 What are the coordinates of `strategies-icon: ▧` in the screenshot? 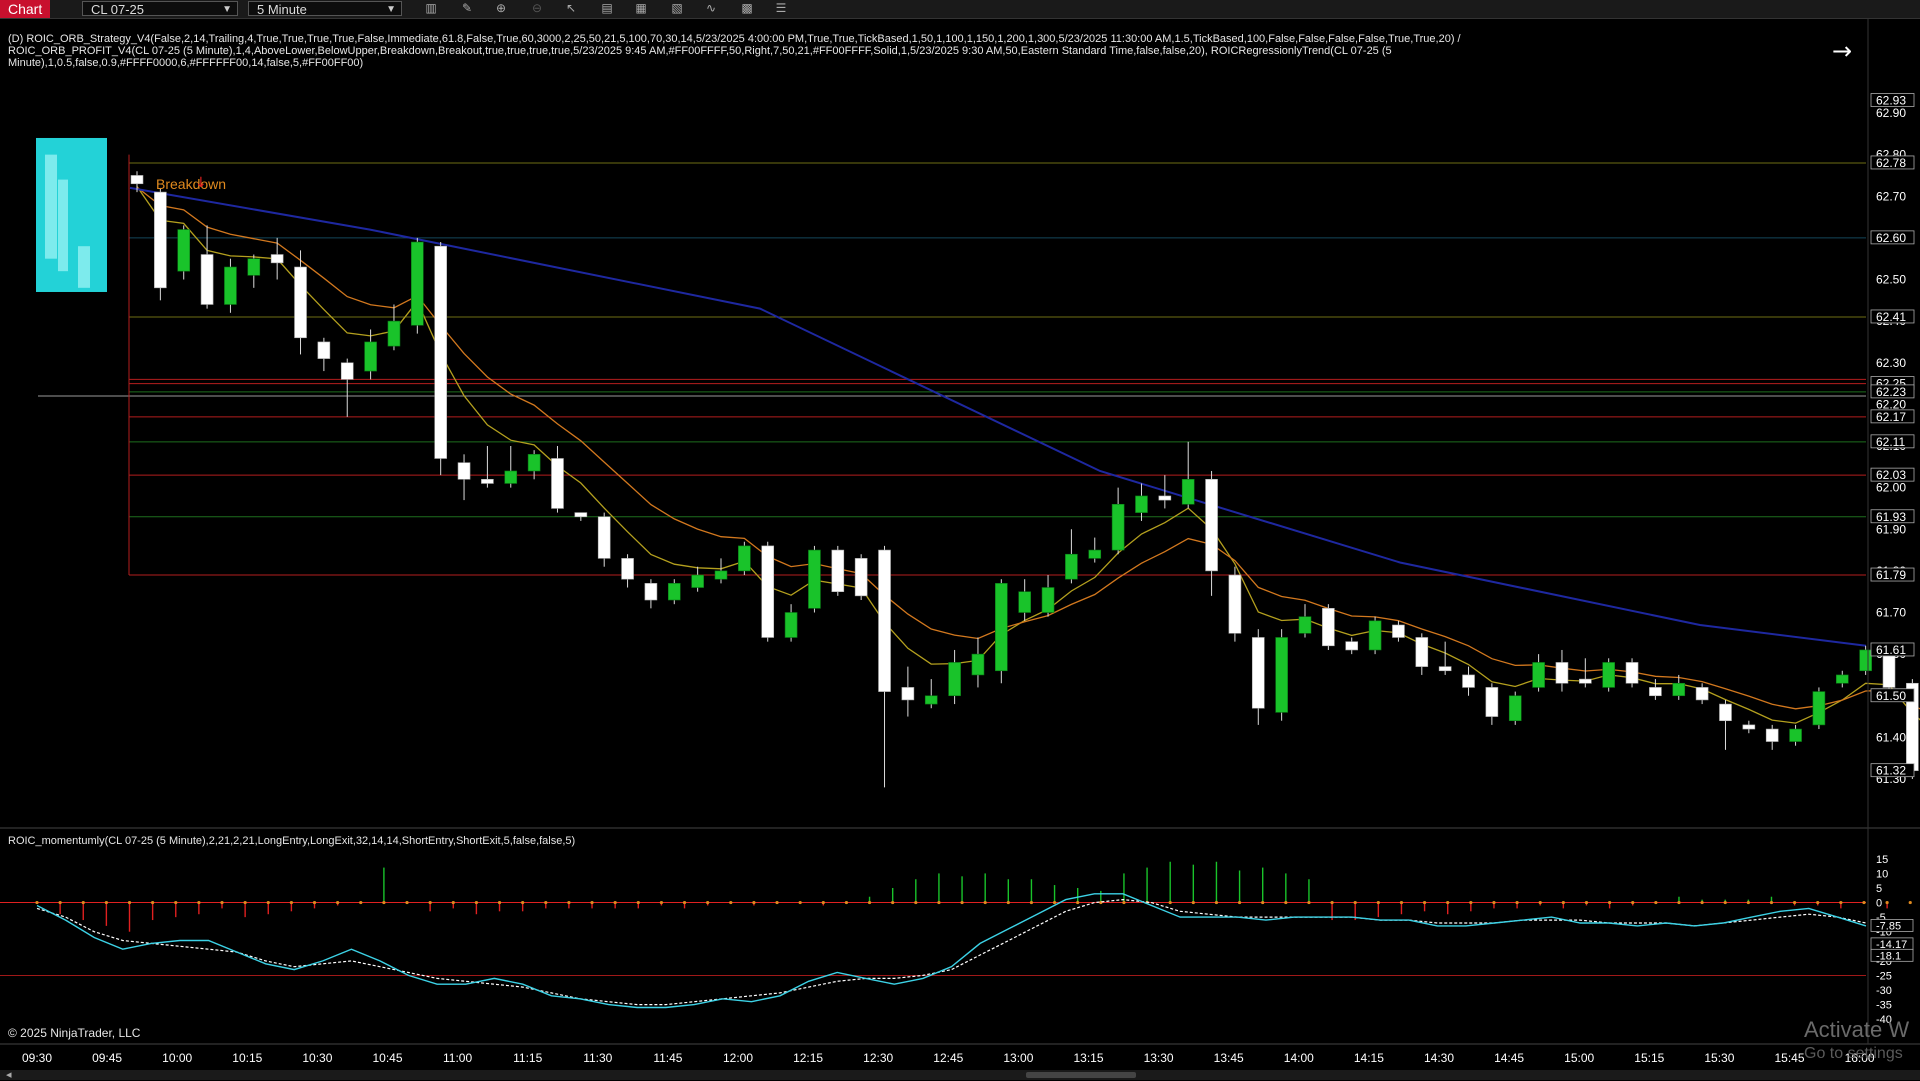 It's located at (677, 8).